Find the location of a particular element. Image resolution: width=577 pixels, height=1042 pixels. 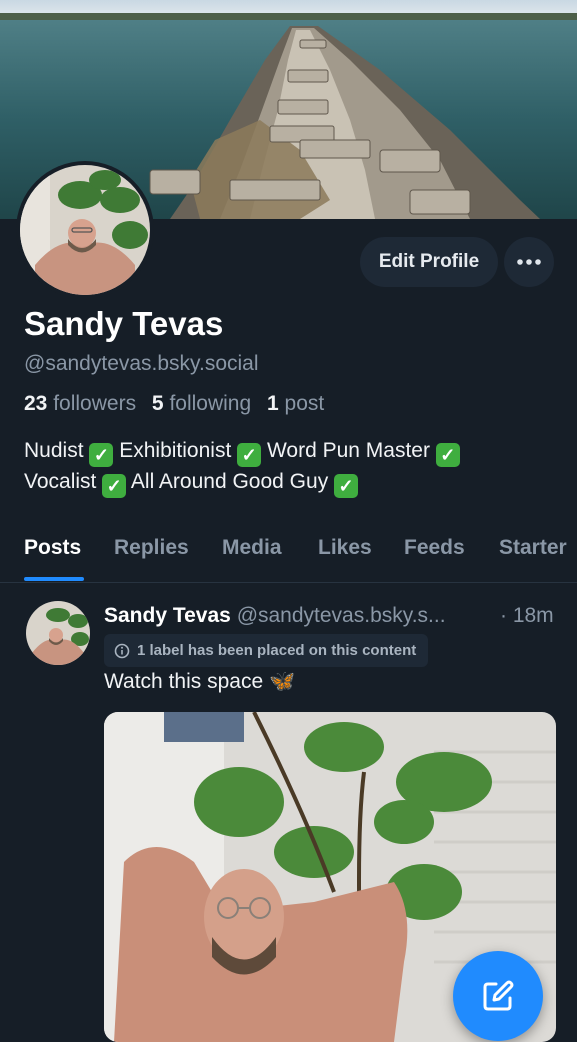

content-label-notice: 1 label has been placed on this content is located at coordinates (266, 650).